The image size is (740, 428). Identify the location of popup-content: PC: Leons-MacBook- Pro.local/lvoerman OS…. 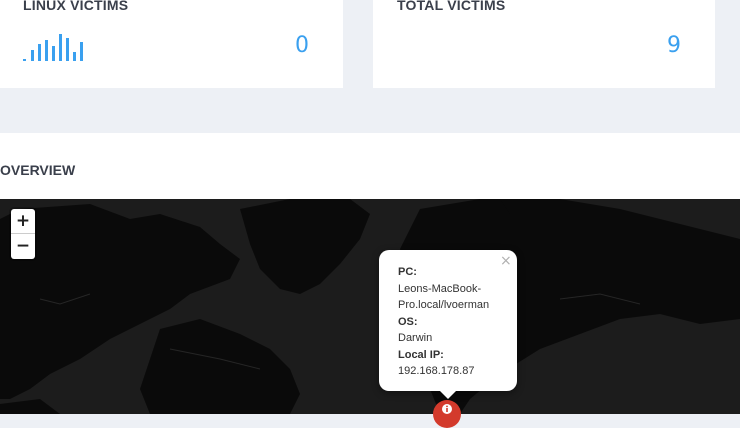
(454, 322).